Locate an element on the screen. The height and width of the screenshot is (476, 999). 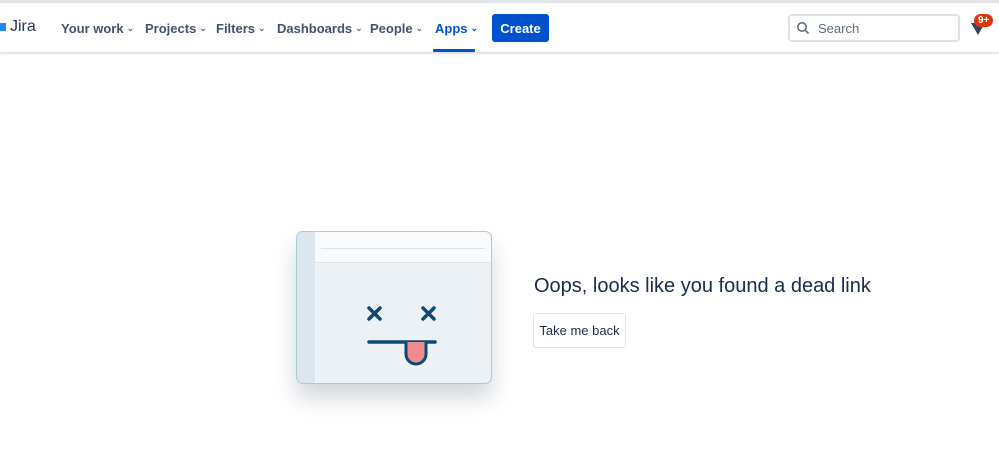
active-tab-indicator is located at coordinates (454, 50).